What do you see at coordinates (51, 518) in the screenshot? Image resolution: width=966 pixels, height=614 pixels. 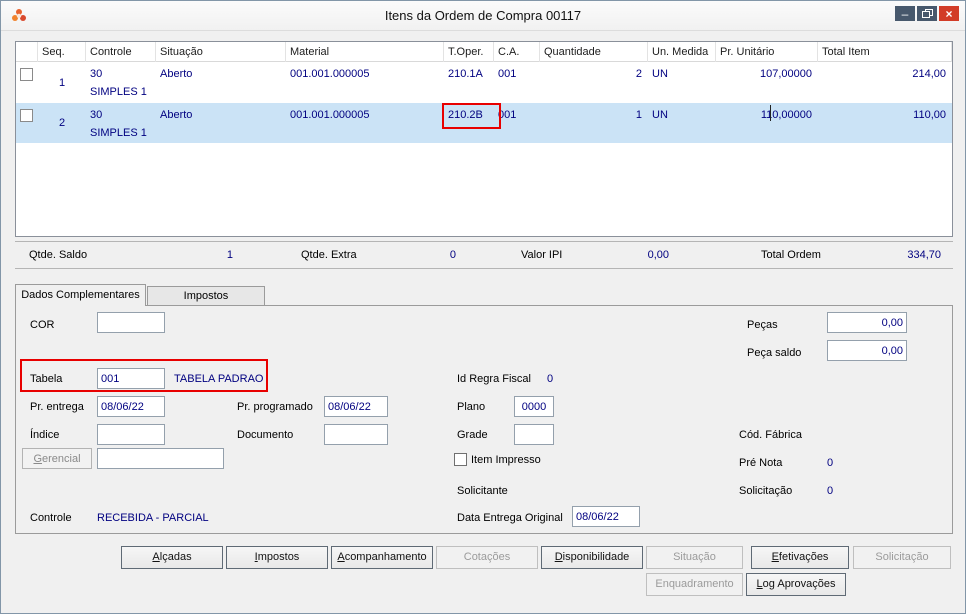 I see `controle-label: Controle` at bounding box center [51, 518].